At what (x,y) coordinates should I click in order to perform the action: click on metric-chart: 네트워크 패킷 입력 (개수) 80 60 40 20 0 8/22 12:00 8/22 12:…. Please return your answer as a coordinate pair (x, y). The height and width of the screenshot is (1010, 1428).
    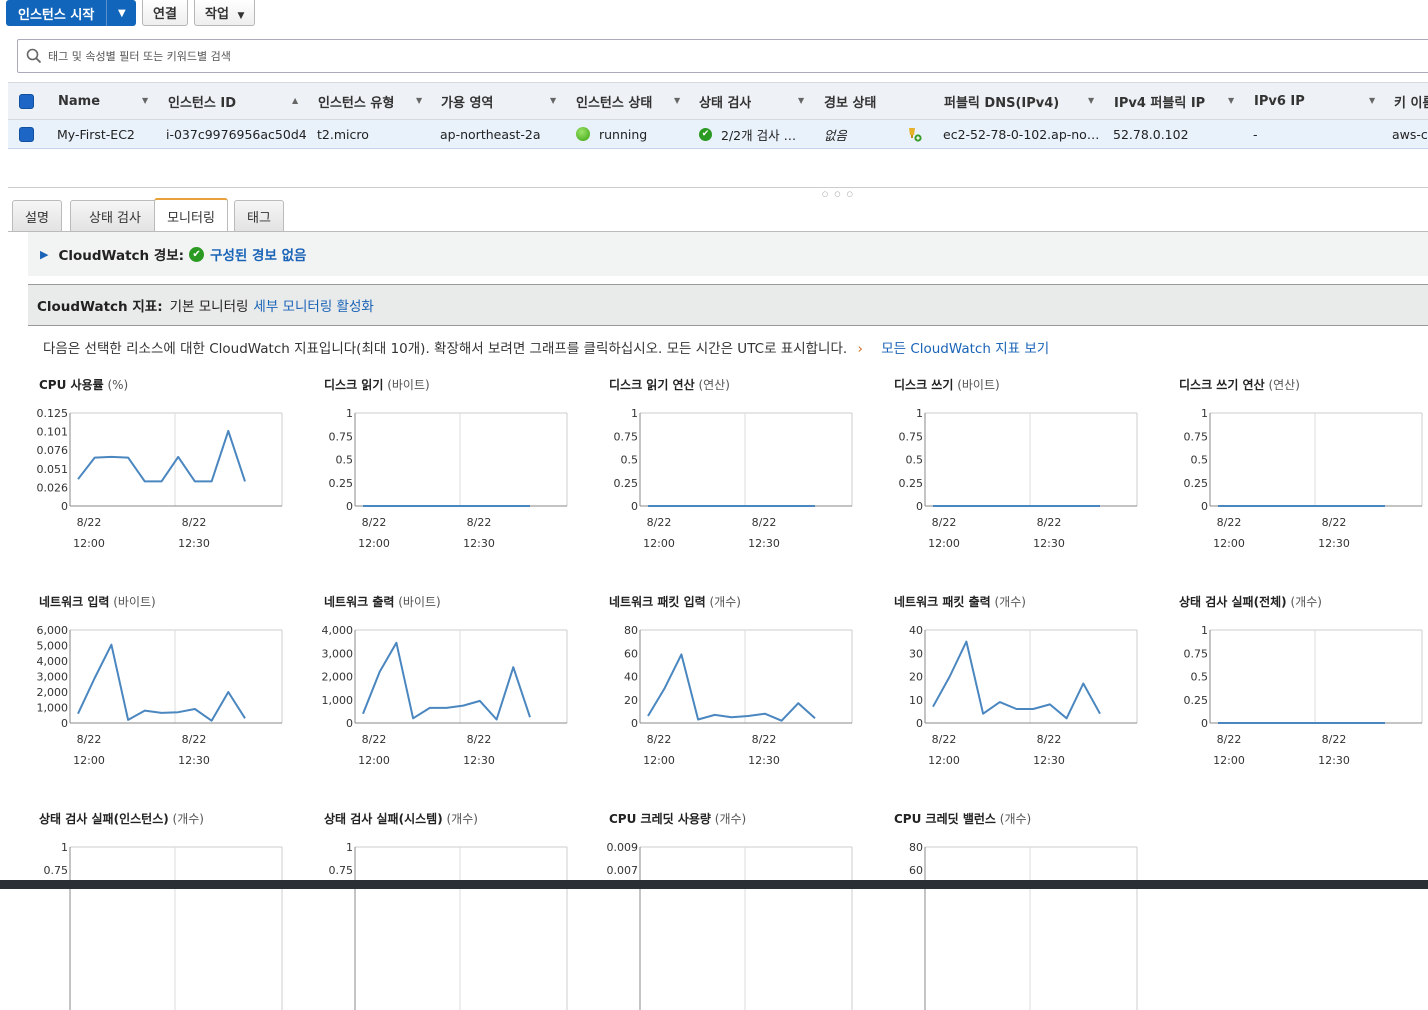
    Looking at the image, I should click on (740, 693).